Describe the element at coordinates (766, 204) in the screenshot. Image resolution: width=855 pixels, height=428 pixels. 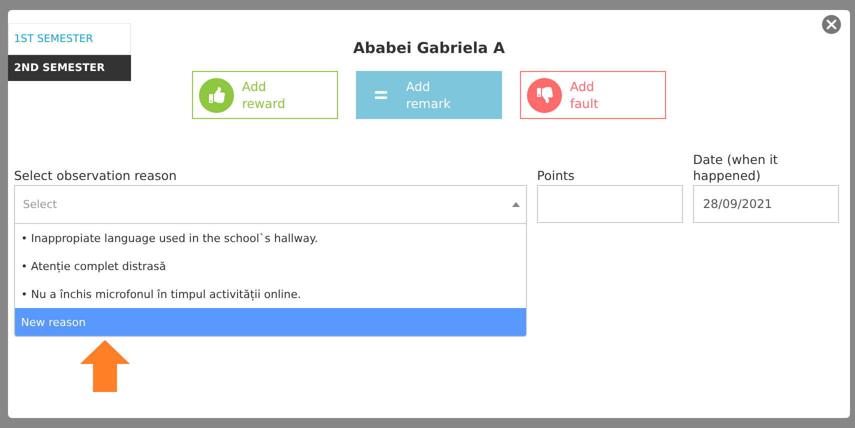
I see `date-field: 28/09/2021` at that location.